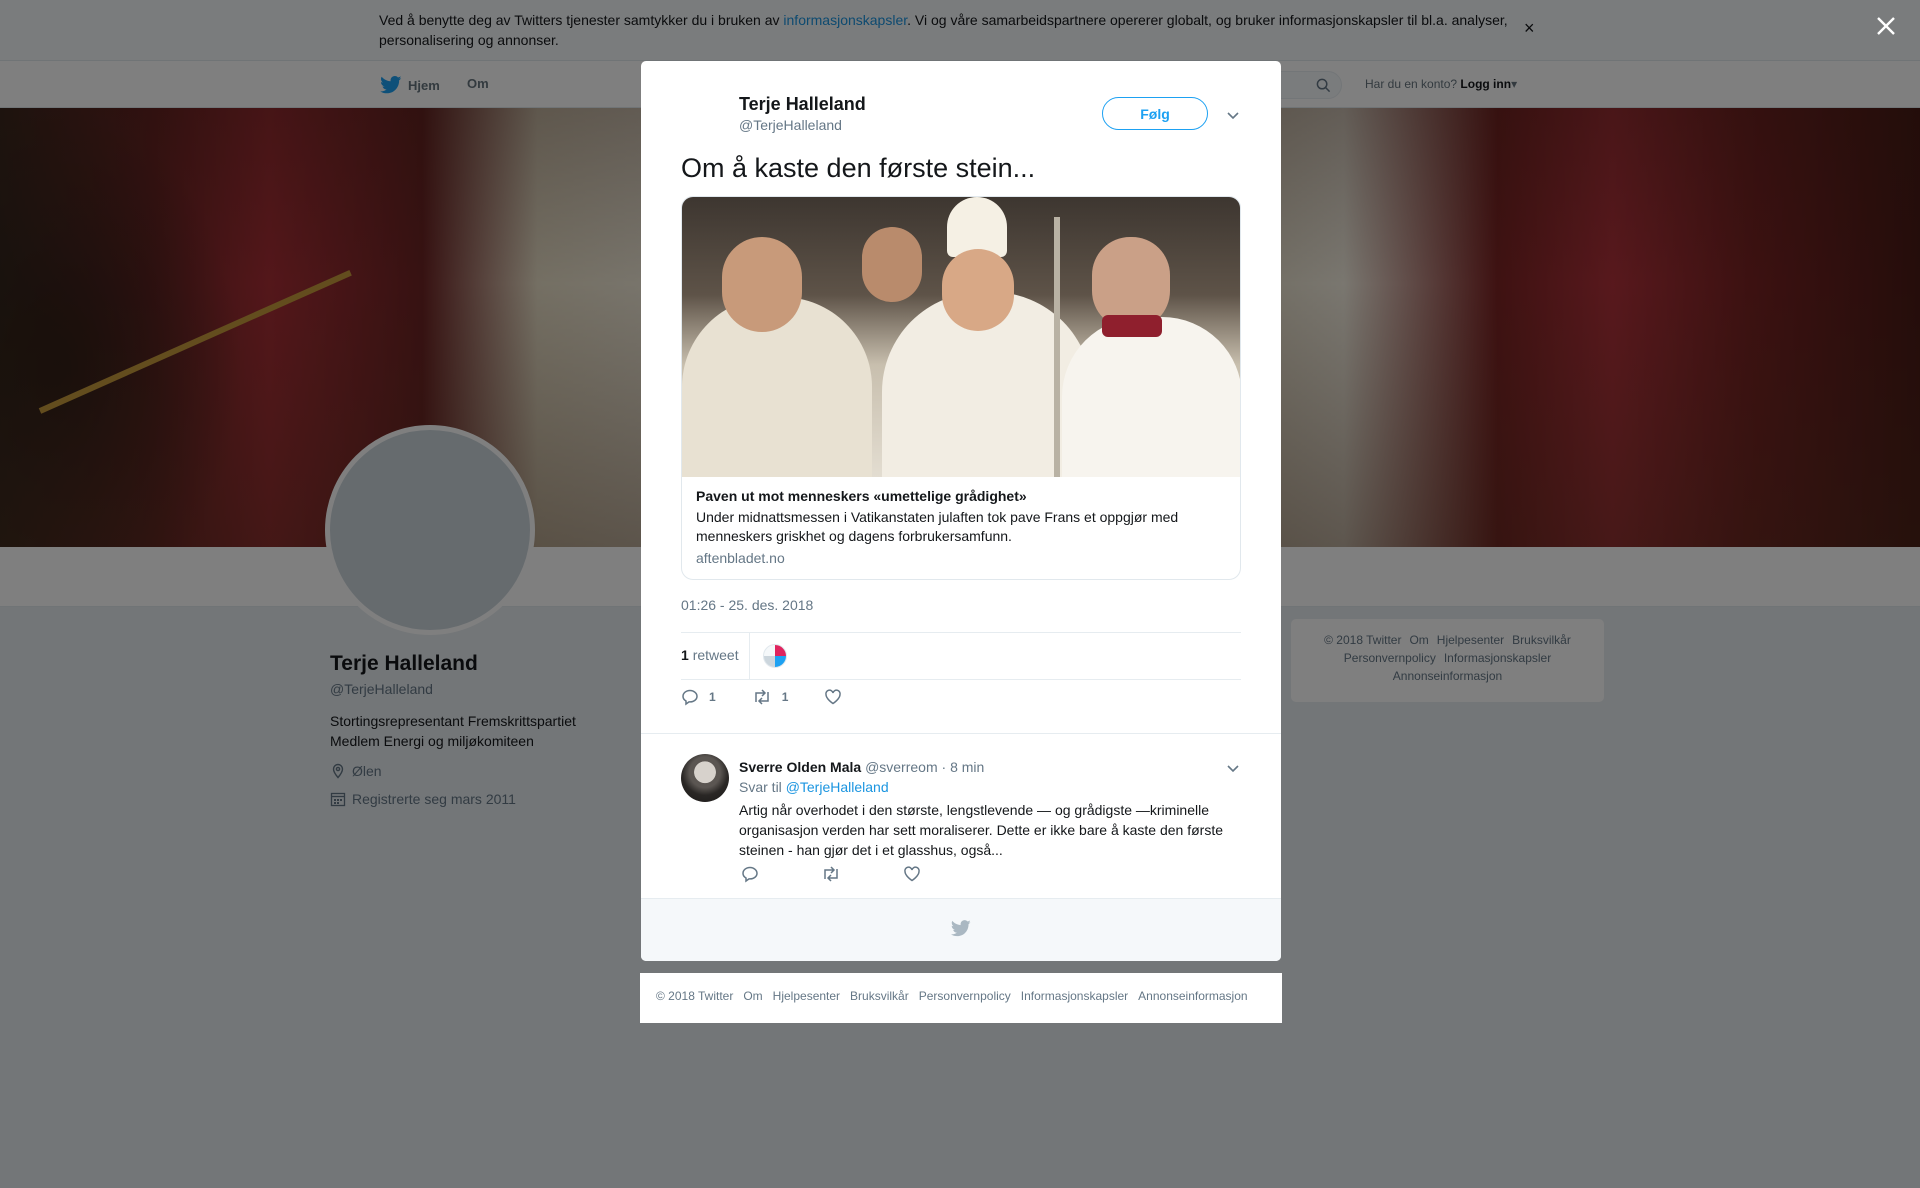  Describe the element at coordinates (790, 125) in the screenshot. I see `author-handle: @TerjeHalleland` at that location.